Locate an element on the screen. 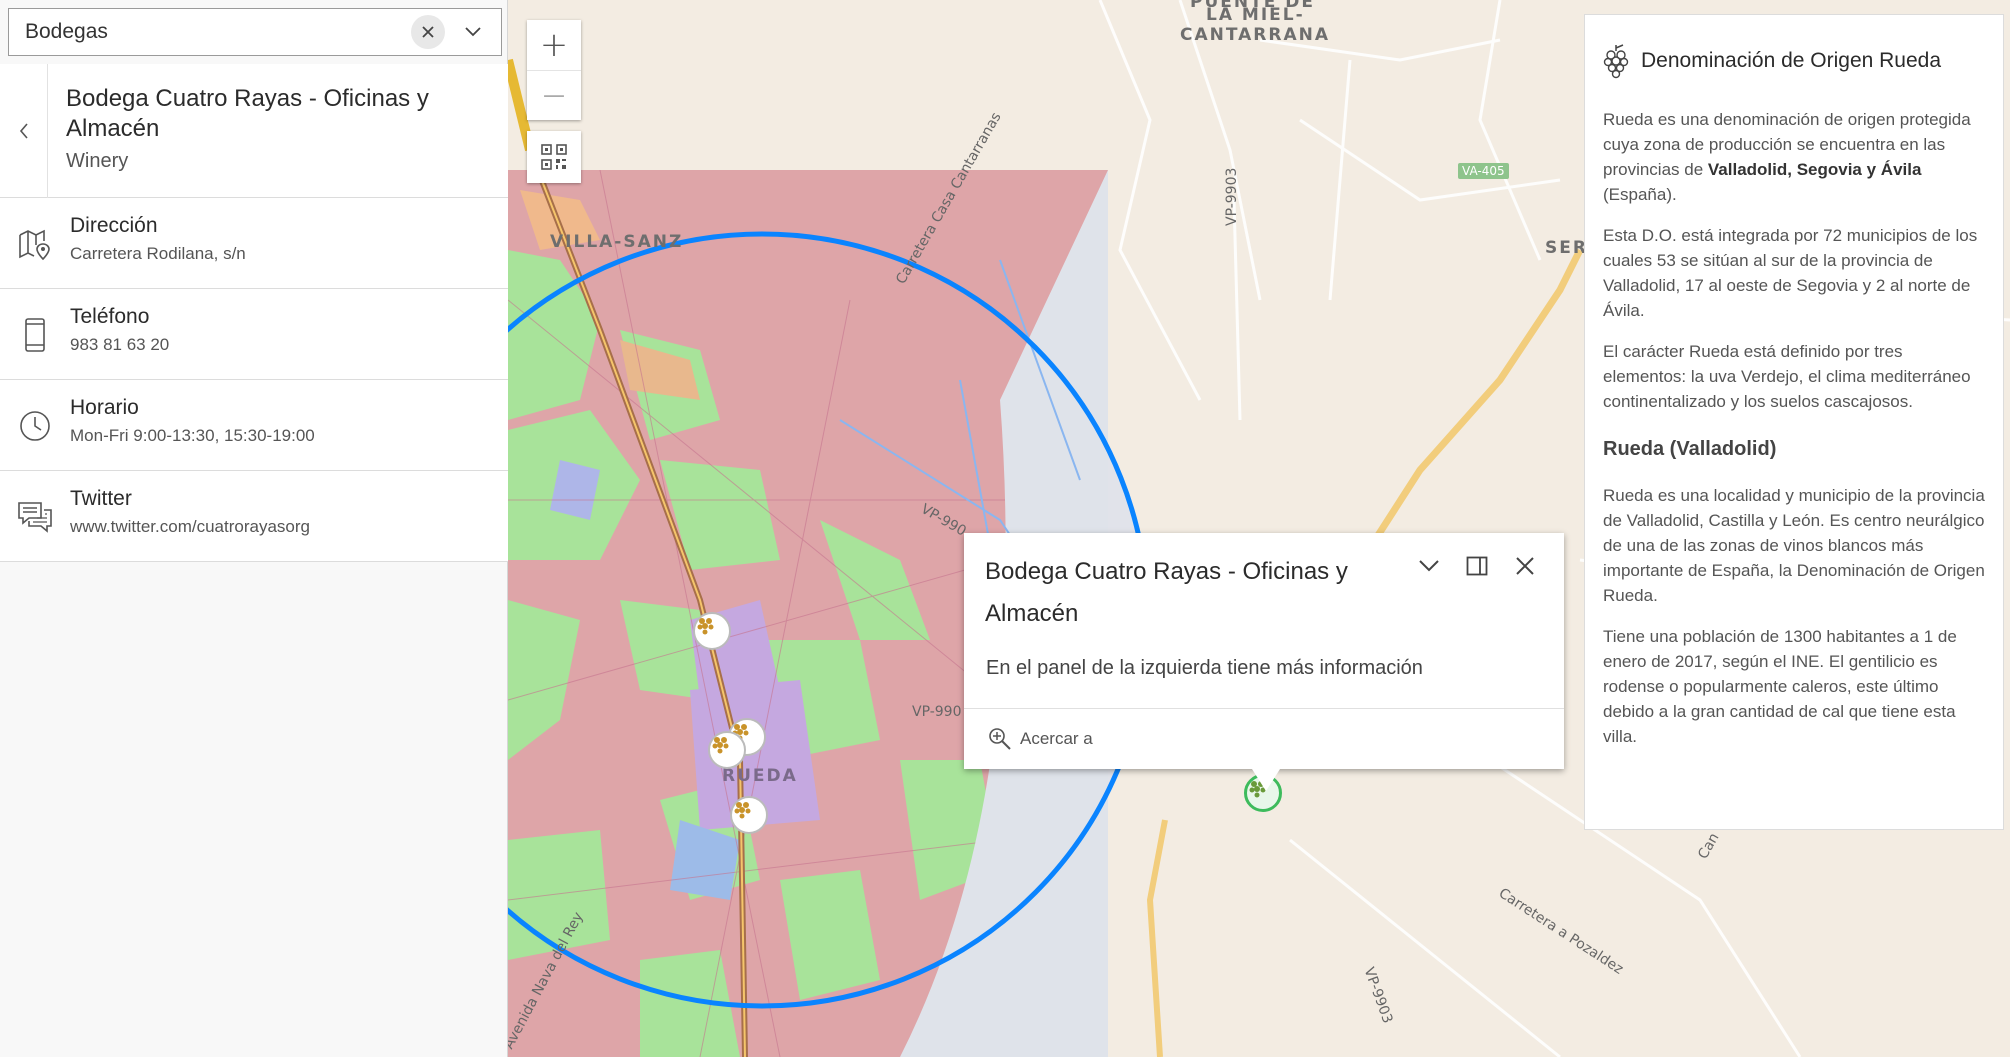 The height and width of the screenshot is (1057, 2010). collapse-popup-button is located at coordinates (1429, 566).